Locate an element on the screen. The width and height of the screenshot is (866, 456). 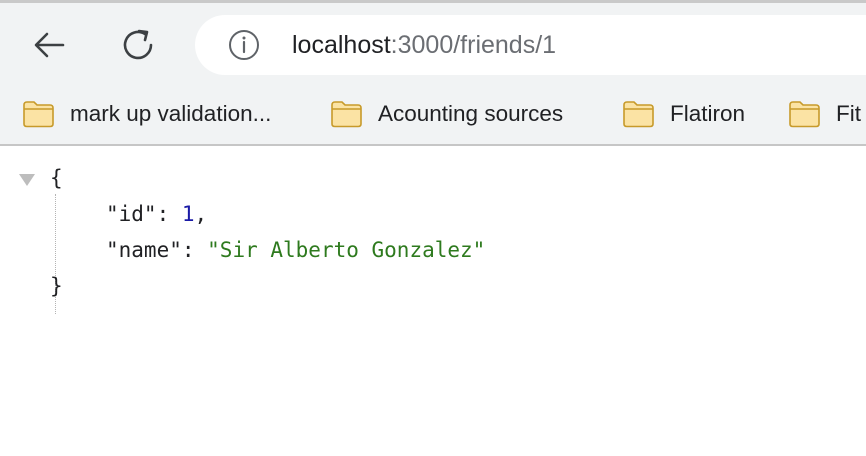
json-open-brace: { is located at coordinates (56, 178).